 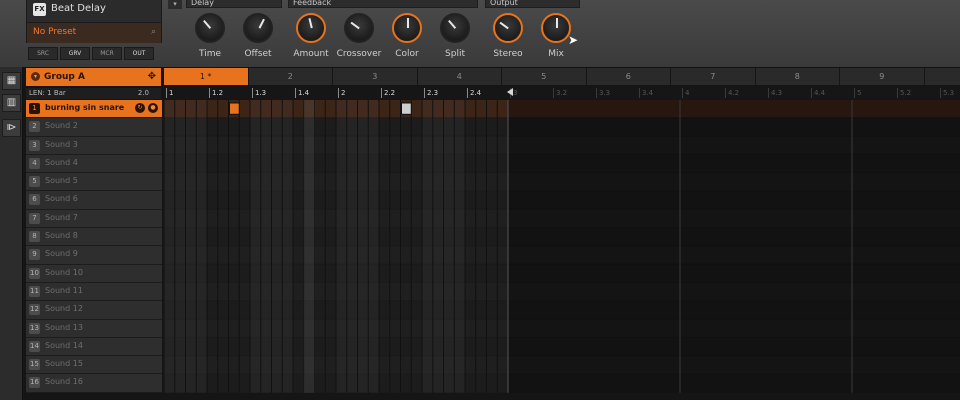 What do you see at coordinates (94, 255) in the screenshot?
I see `sound-row: 9 Sound 9` at bounding box center [94, 255].